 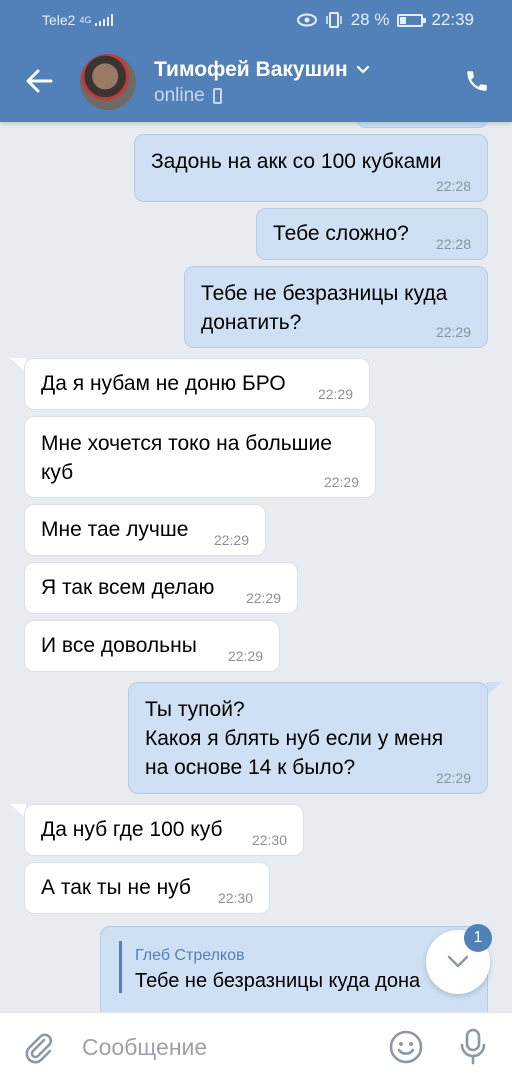 I want to click on presence-status: online, so click(x=179, y=95).